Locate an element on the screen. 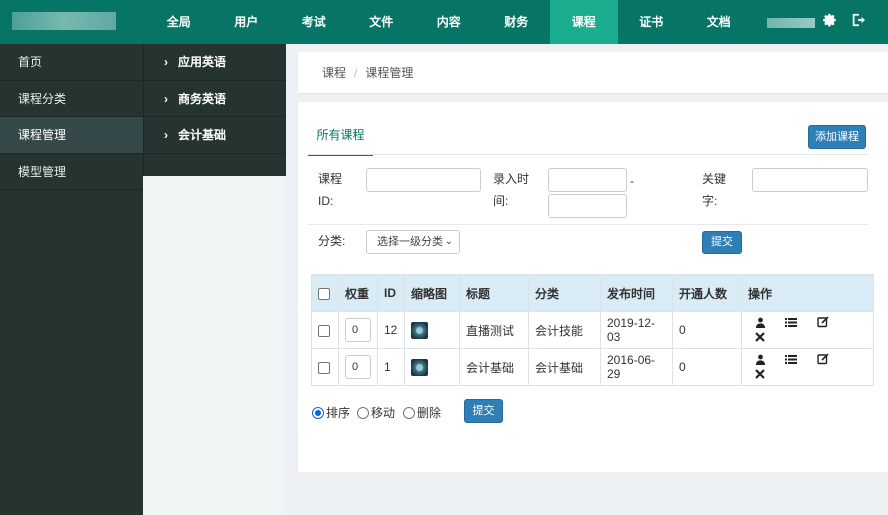  submenu-item-applied-english: › 应用英语 is located at coordinates (215, 62).